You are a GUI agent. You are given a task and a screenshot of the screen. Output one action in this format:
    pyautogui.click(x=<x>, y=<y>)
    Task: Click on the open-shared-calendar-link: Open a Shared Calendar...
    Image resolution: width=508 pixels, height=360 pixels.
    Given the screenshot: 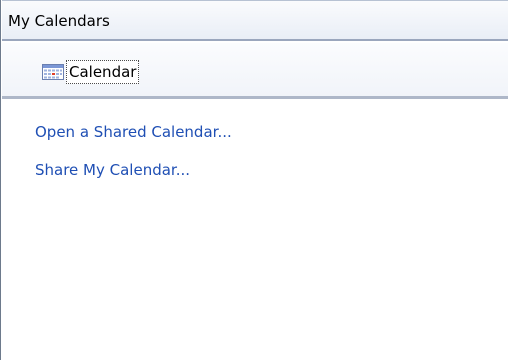 What is the action you would take?
    pyautogui.click(x=133, y=132)
    